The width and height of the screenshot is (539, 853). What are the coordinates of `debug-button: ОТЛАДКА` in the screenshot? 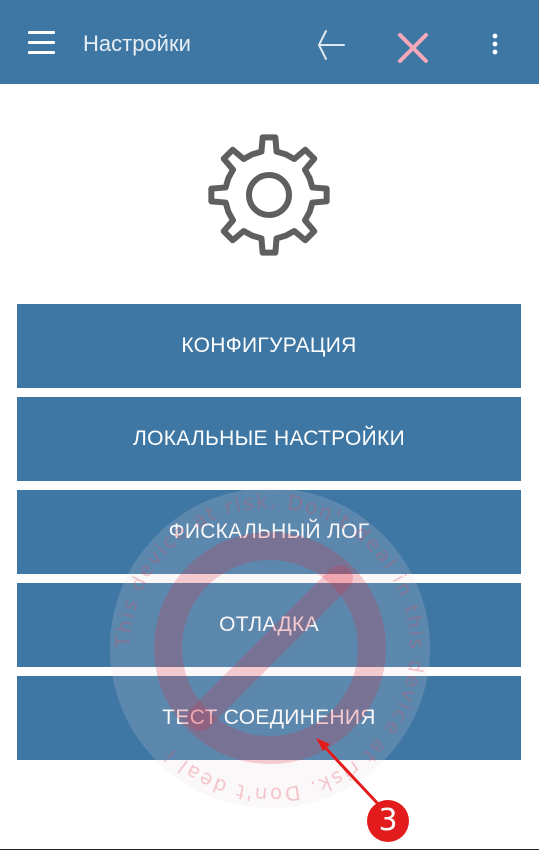 It's located at (269, 625).